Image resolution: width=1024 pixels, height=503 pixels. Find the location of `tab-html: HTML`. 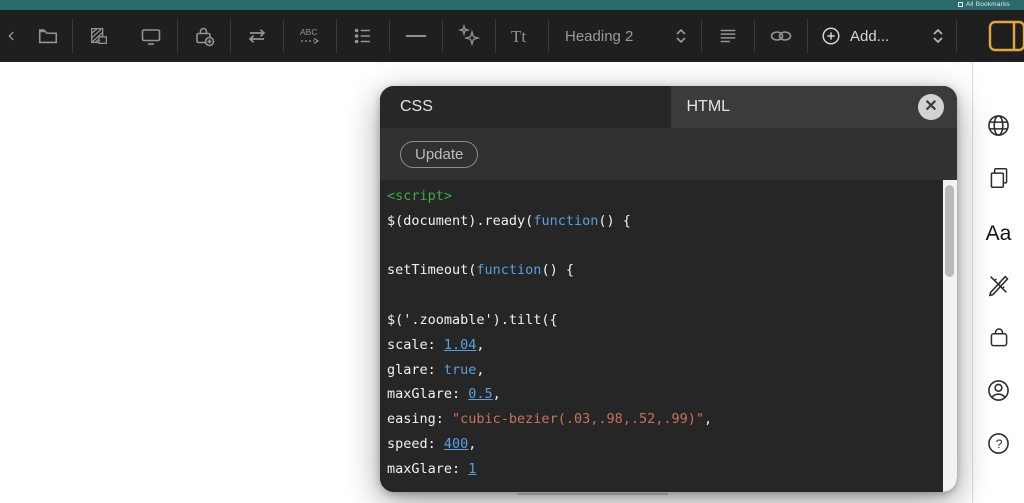

tab-html: HTML is located at coordinates (814, 107).